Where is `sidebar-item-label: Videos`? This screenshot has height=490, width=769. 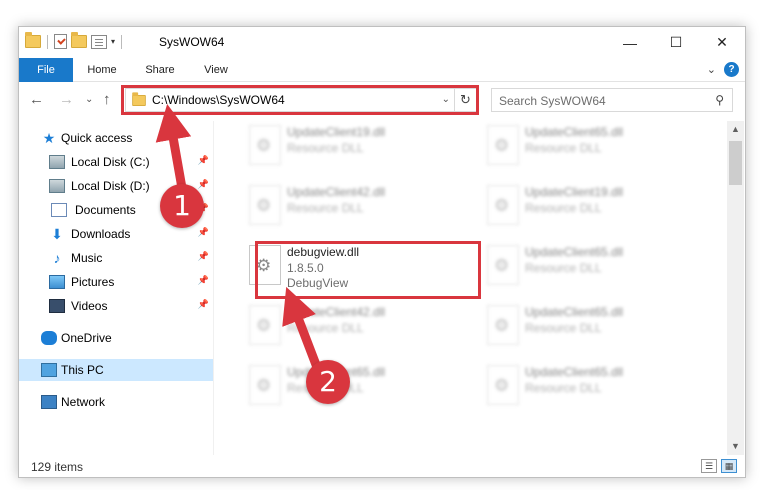
sidebar-item-label: Videos is located at coordinates (89, 306).